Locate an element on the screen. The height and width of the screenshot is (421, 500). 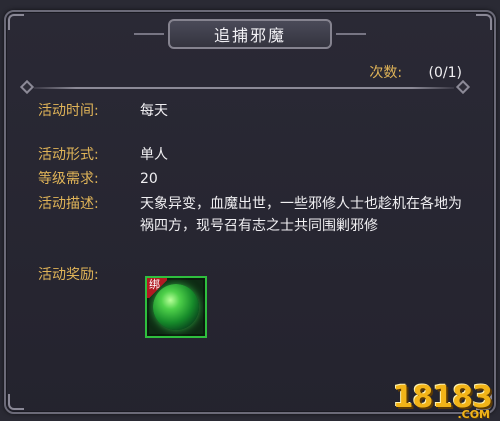
bound-tag: 绑 is located at coordinates (157, 288).